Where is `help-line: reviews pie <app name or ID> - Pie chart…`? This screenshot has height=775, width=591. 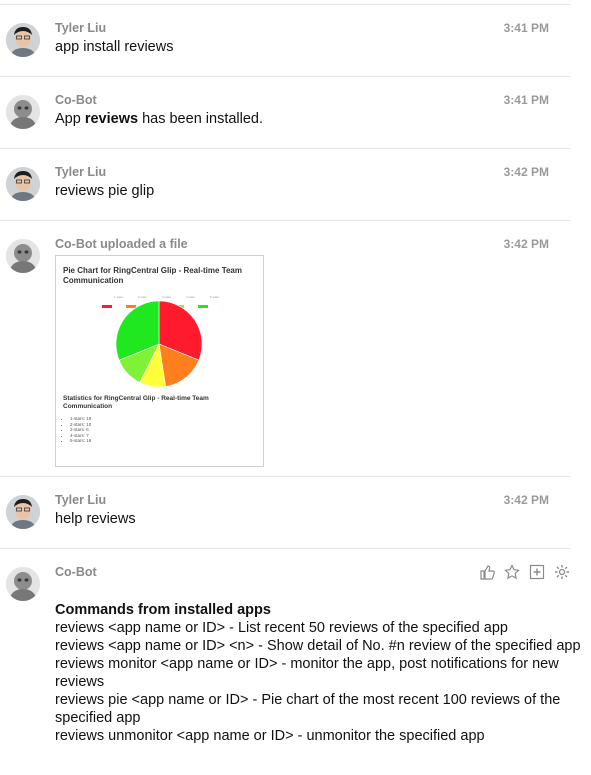 help-line: reviews pie <app name or ID> - Pie chart… is located at coordinates (308, 709).